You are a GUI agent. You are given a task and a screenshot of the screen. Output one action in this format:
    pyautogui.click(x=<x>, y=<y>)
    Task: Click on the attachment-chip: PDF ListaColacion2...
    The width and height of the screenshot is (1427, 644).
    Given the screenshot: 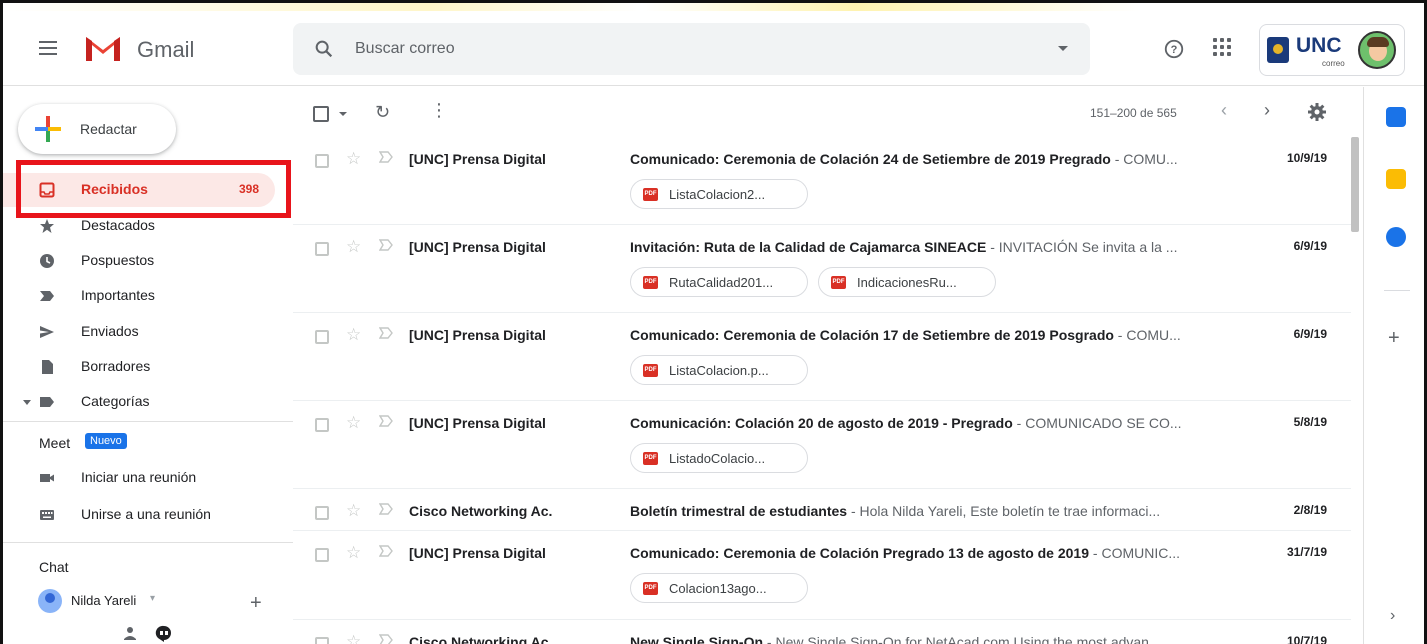 What is the action you would take?
    pyautogui.click(x=719, y=194)
    